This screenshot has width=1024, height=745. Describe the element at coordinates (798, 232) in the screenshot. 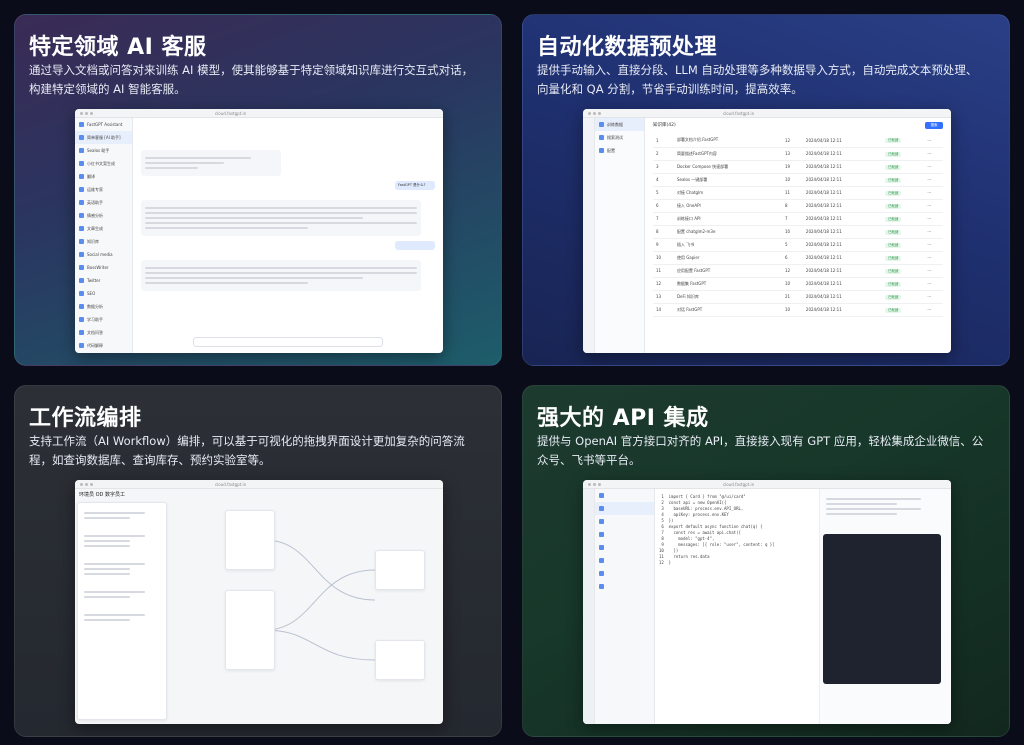

I see `table-row: 8 配置 chatglm2-m3e 10 2024/04/18 12:11 已就绪 ···` at that location.